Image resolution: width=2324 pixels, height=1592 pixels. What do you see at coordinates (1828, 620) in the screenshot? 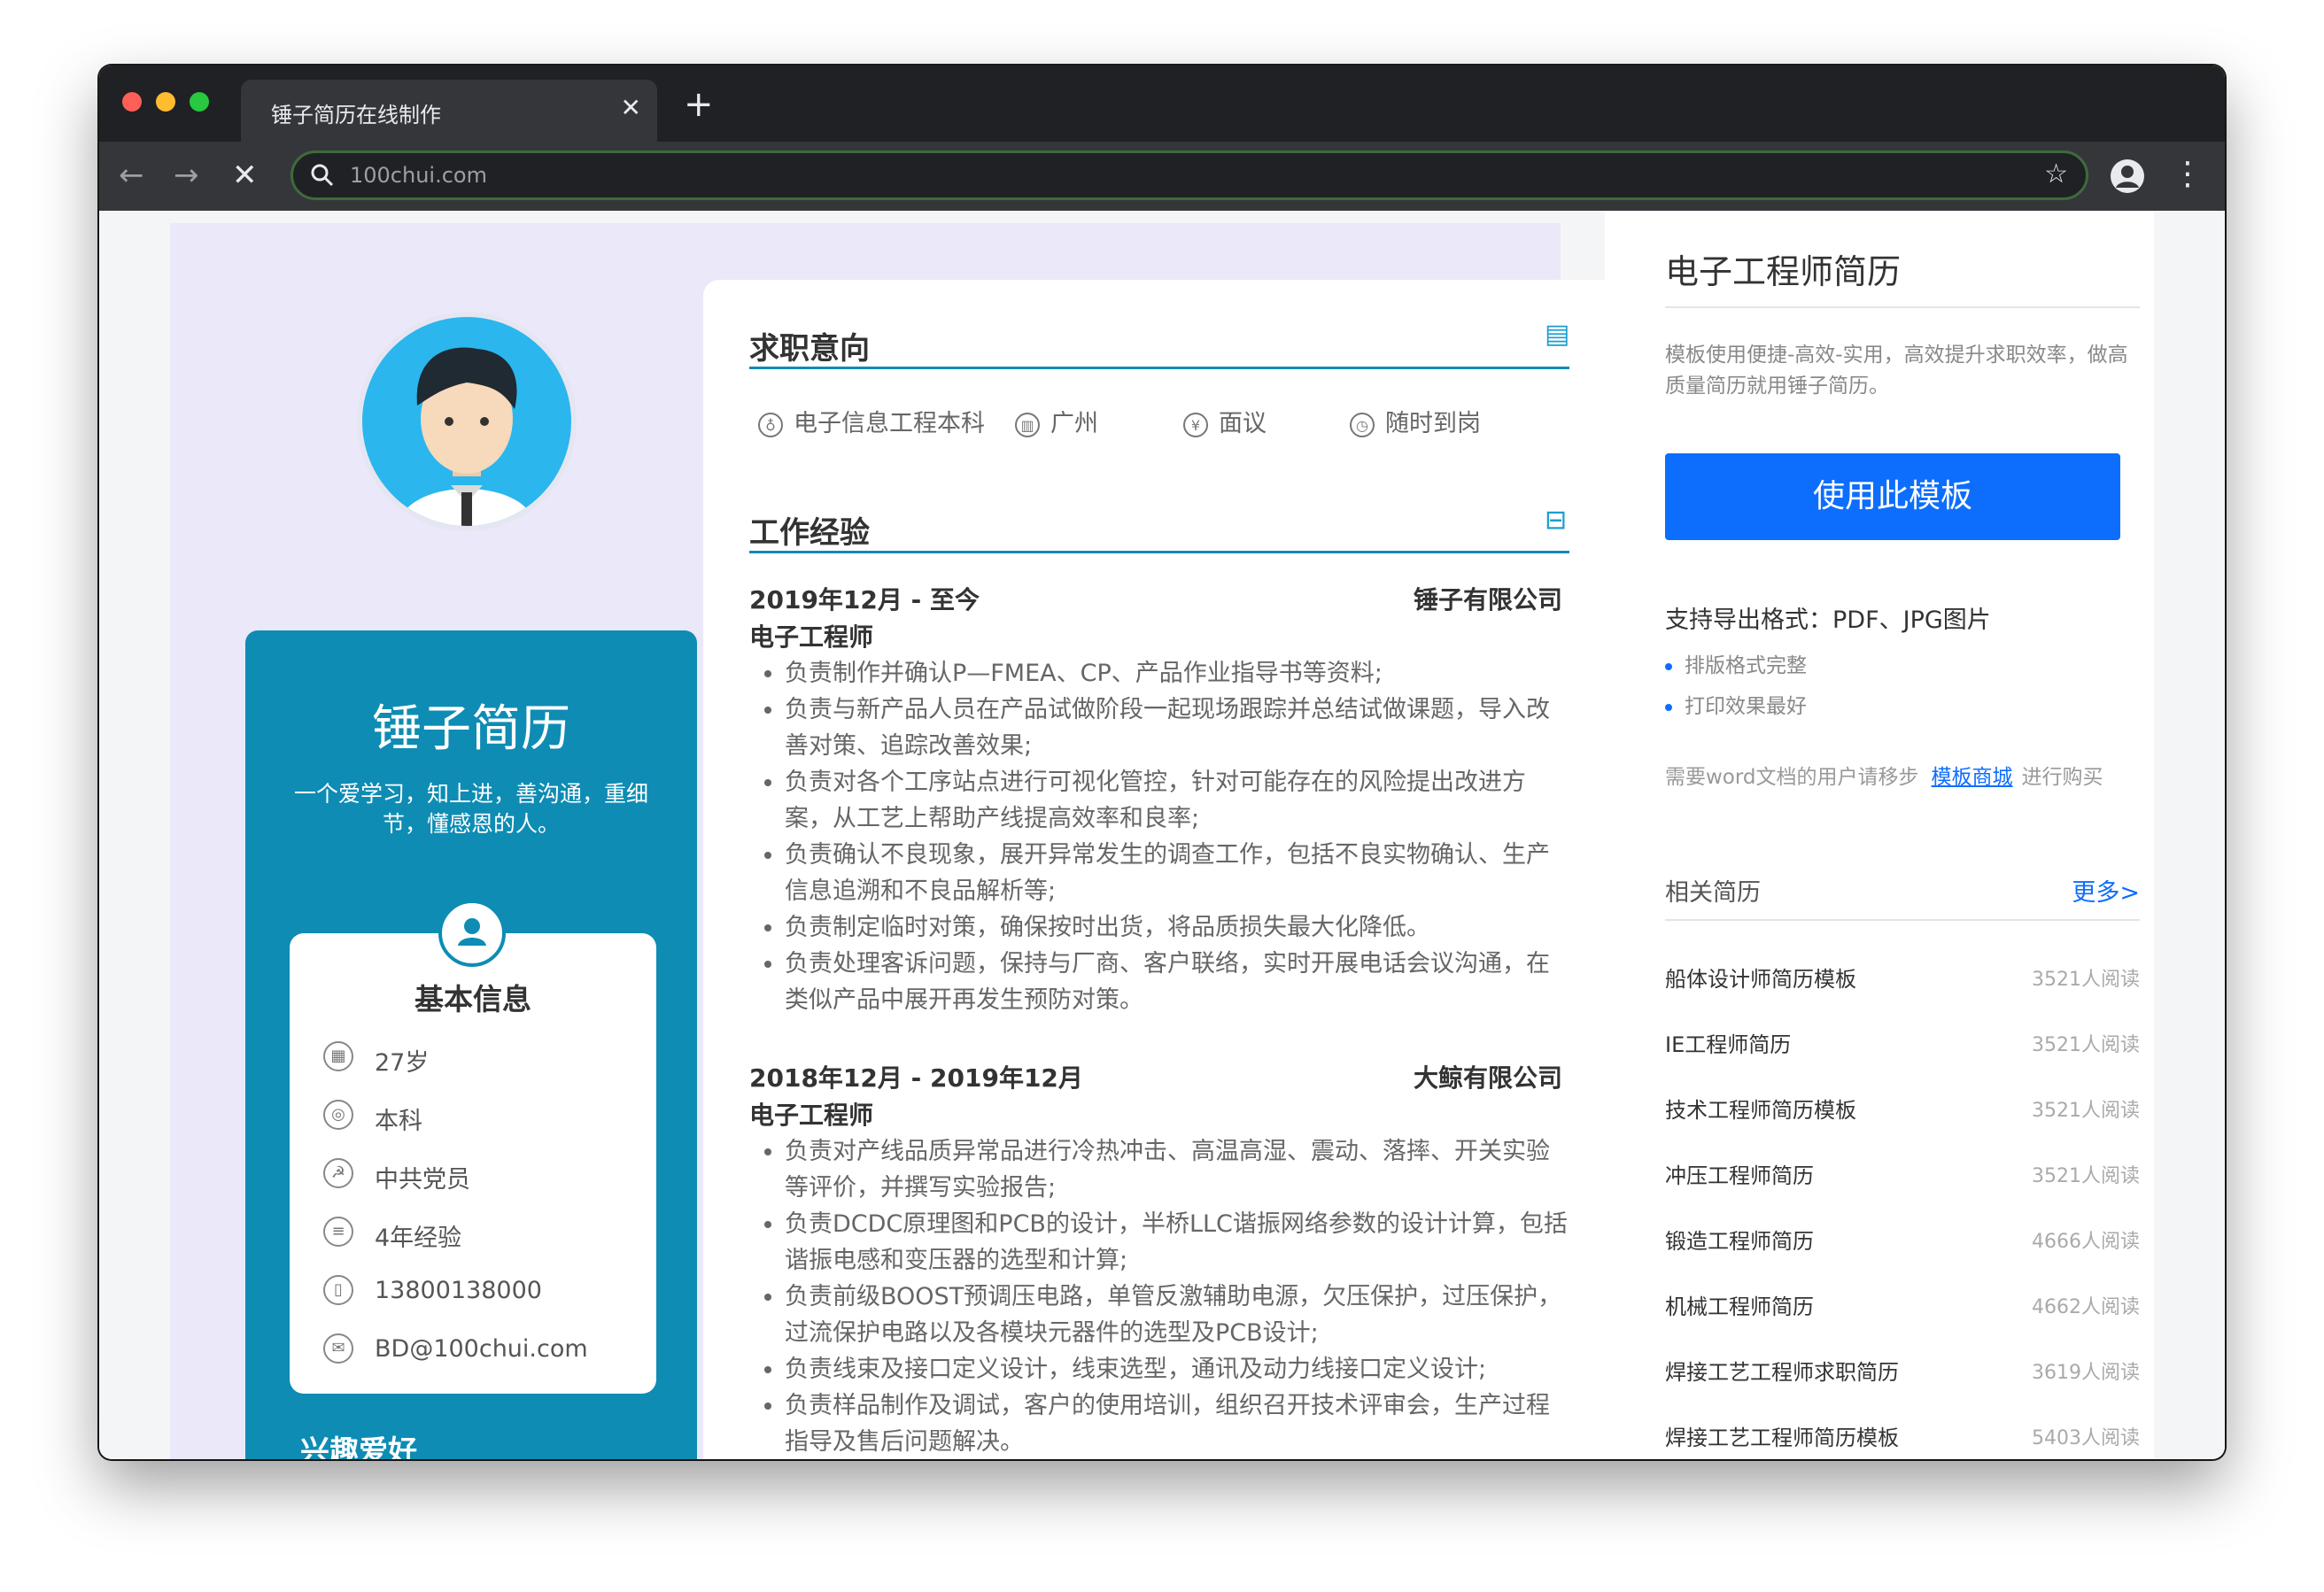
I see `export-formats: 支持导出格式：PDF、JPG图片` at bounding box center [1828, 620].